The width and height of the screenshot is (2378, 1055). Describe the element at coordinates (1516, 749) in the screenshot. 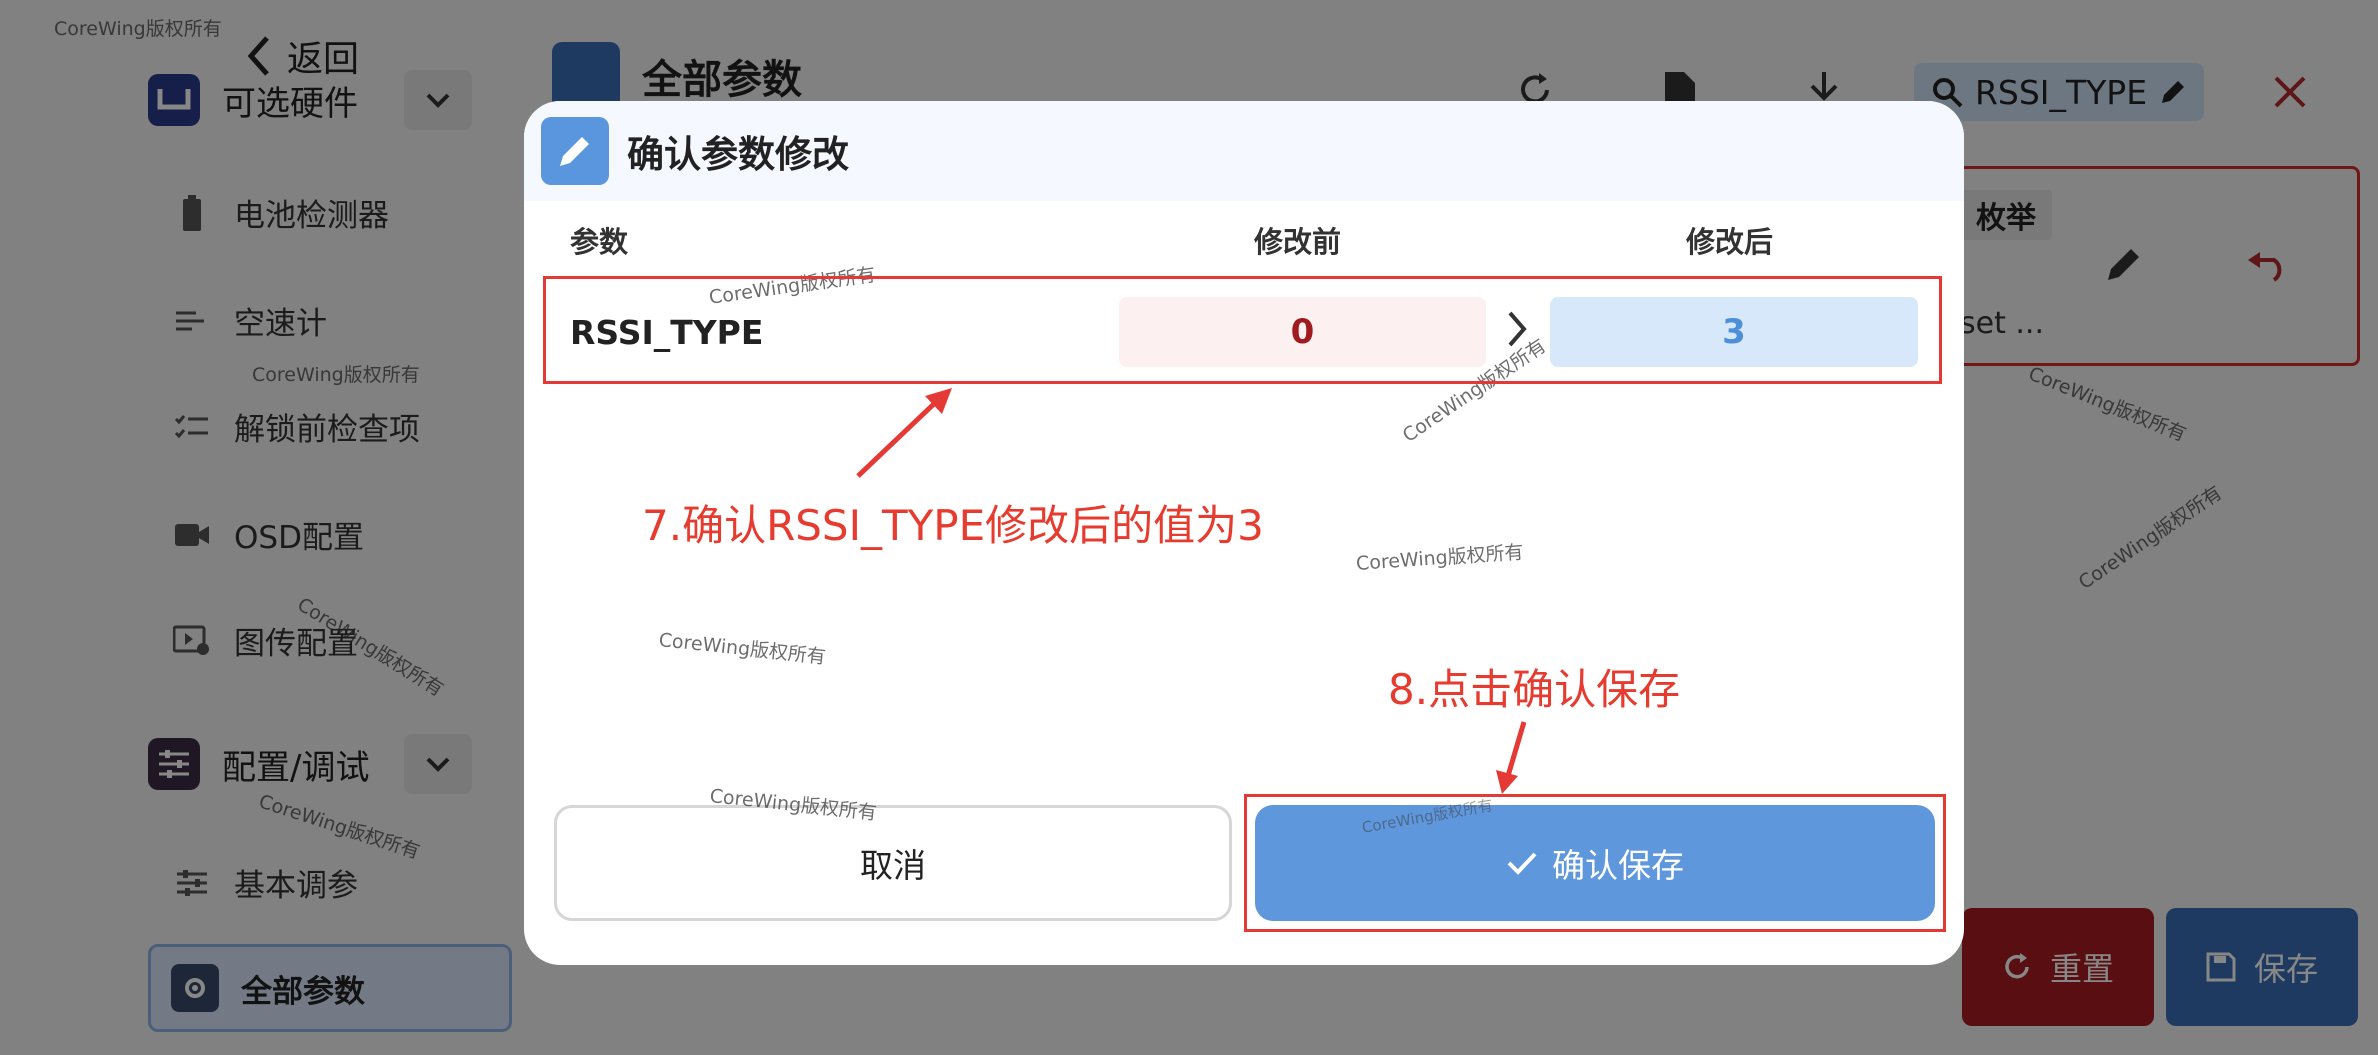

I see `annotation-arrow-step8` at that location.